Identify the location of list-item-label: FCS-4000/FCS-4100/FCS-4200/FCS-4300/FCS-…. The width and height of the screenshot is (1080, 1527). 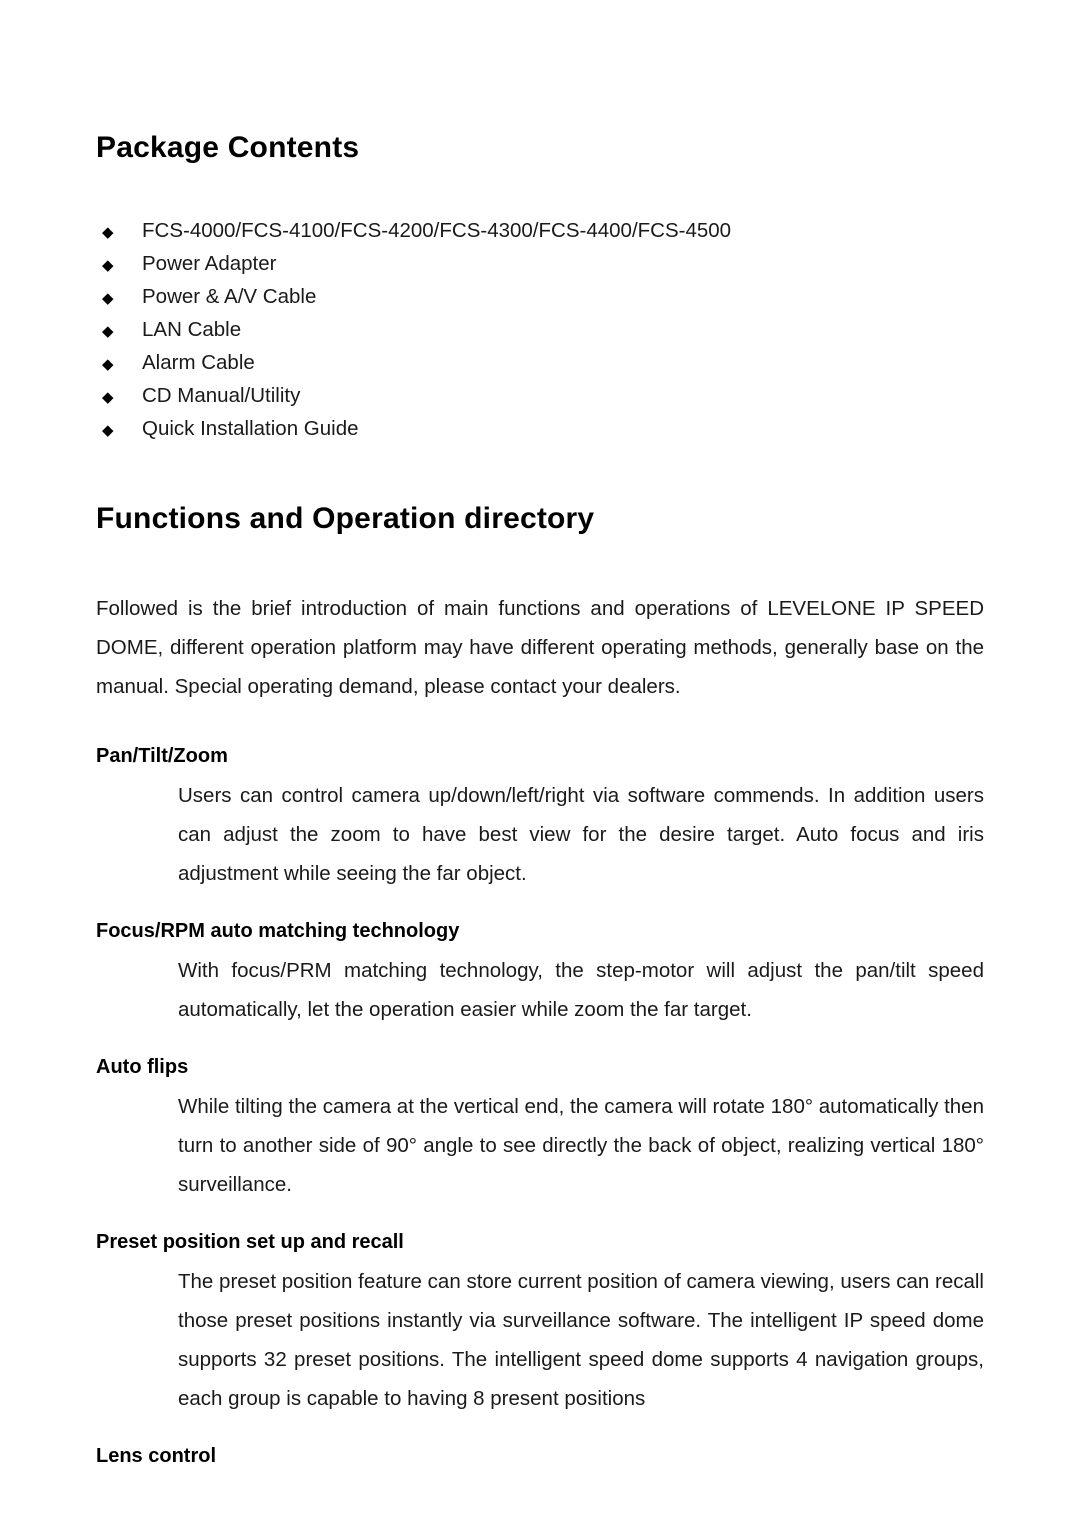
(437, 230).